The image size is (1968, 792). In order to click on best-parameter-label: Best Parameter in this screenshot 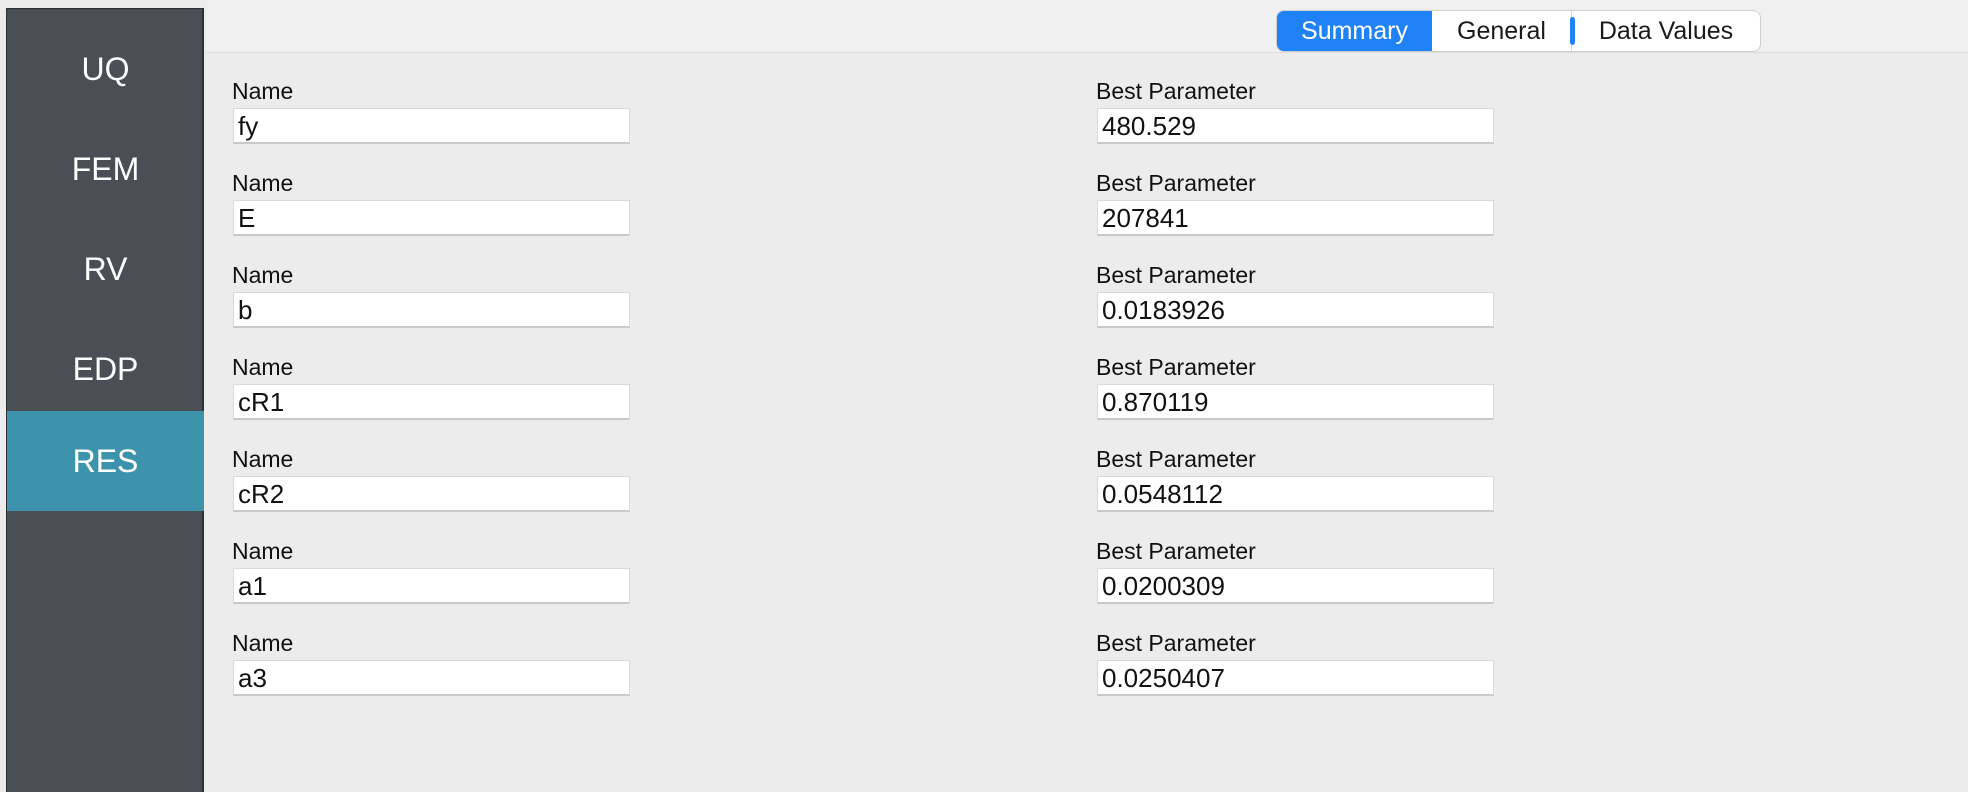, I will do `click(1176, 643)`.